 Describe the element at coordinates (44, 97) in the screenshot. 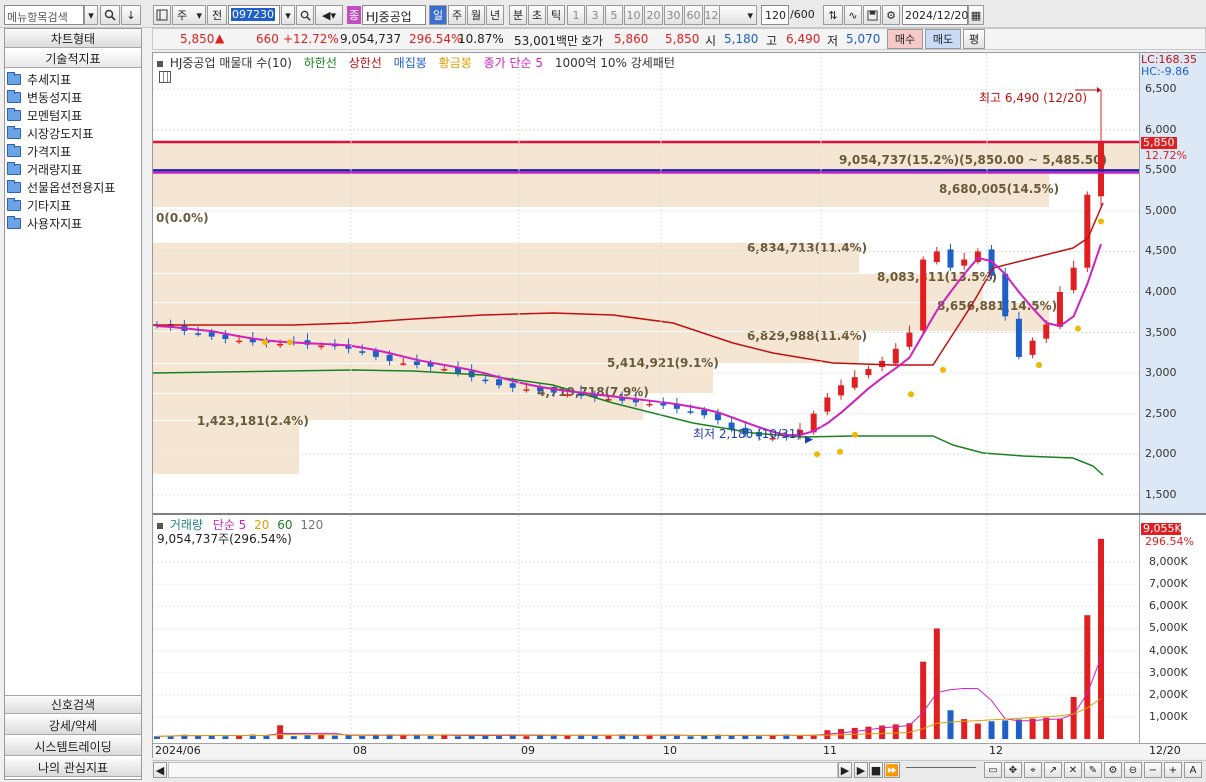

I see `tree-item-1: 변동성지표` at that location.